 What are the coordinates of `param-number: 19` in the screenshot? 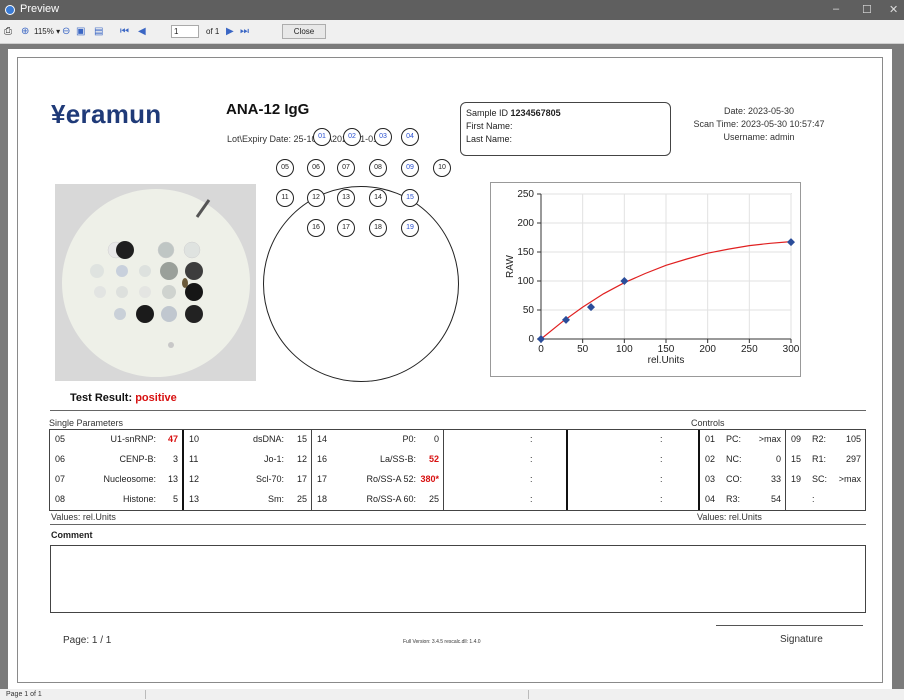 It's located at (796, 479).